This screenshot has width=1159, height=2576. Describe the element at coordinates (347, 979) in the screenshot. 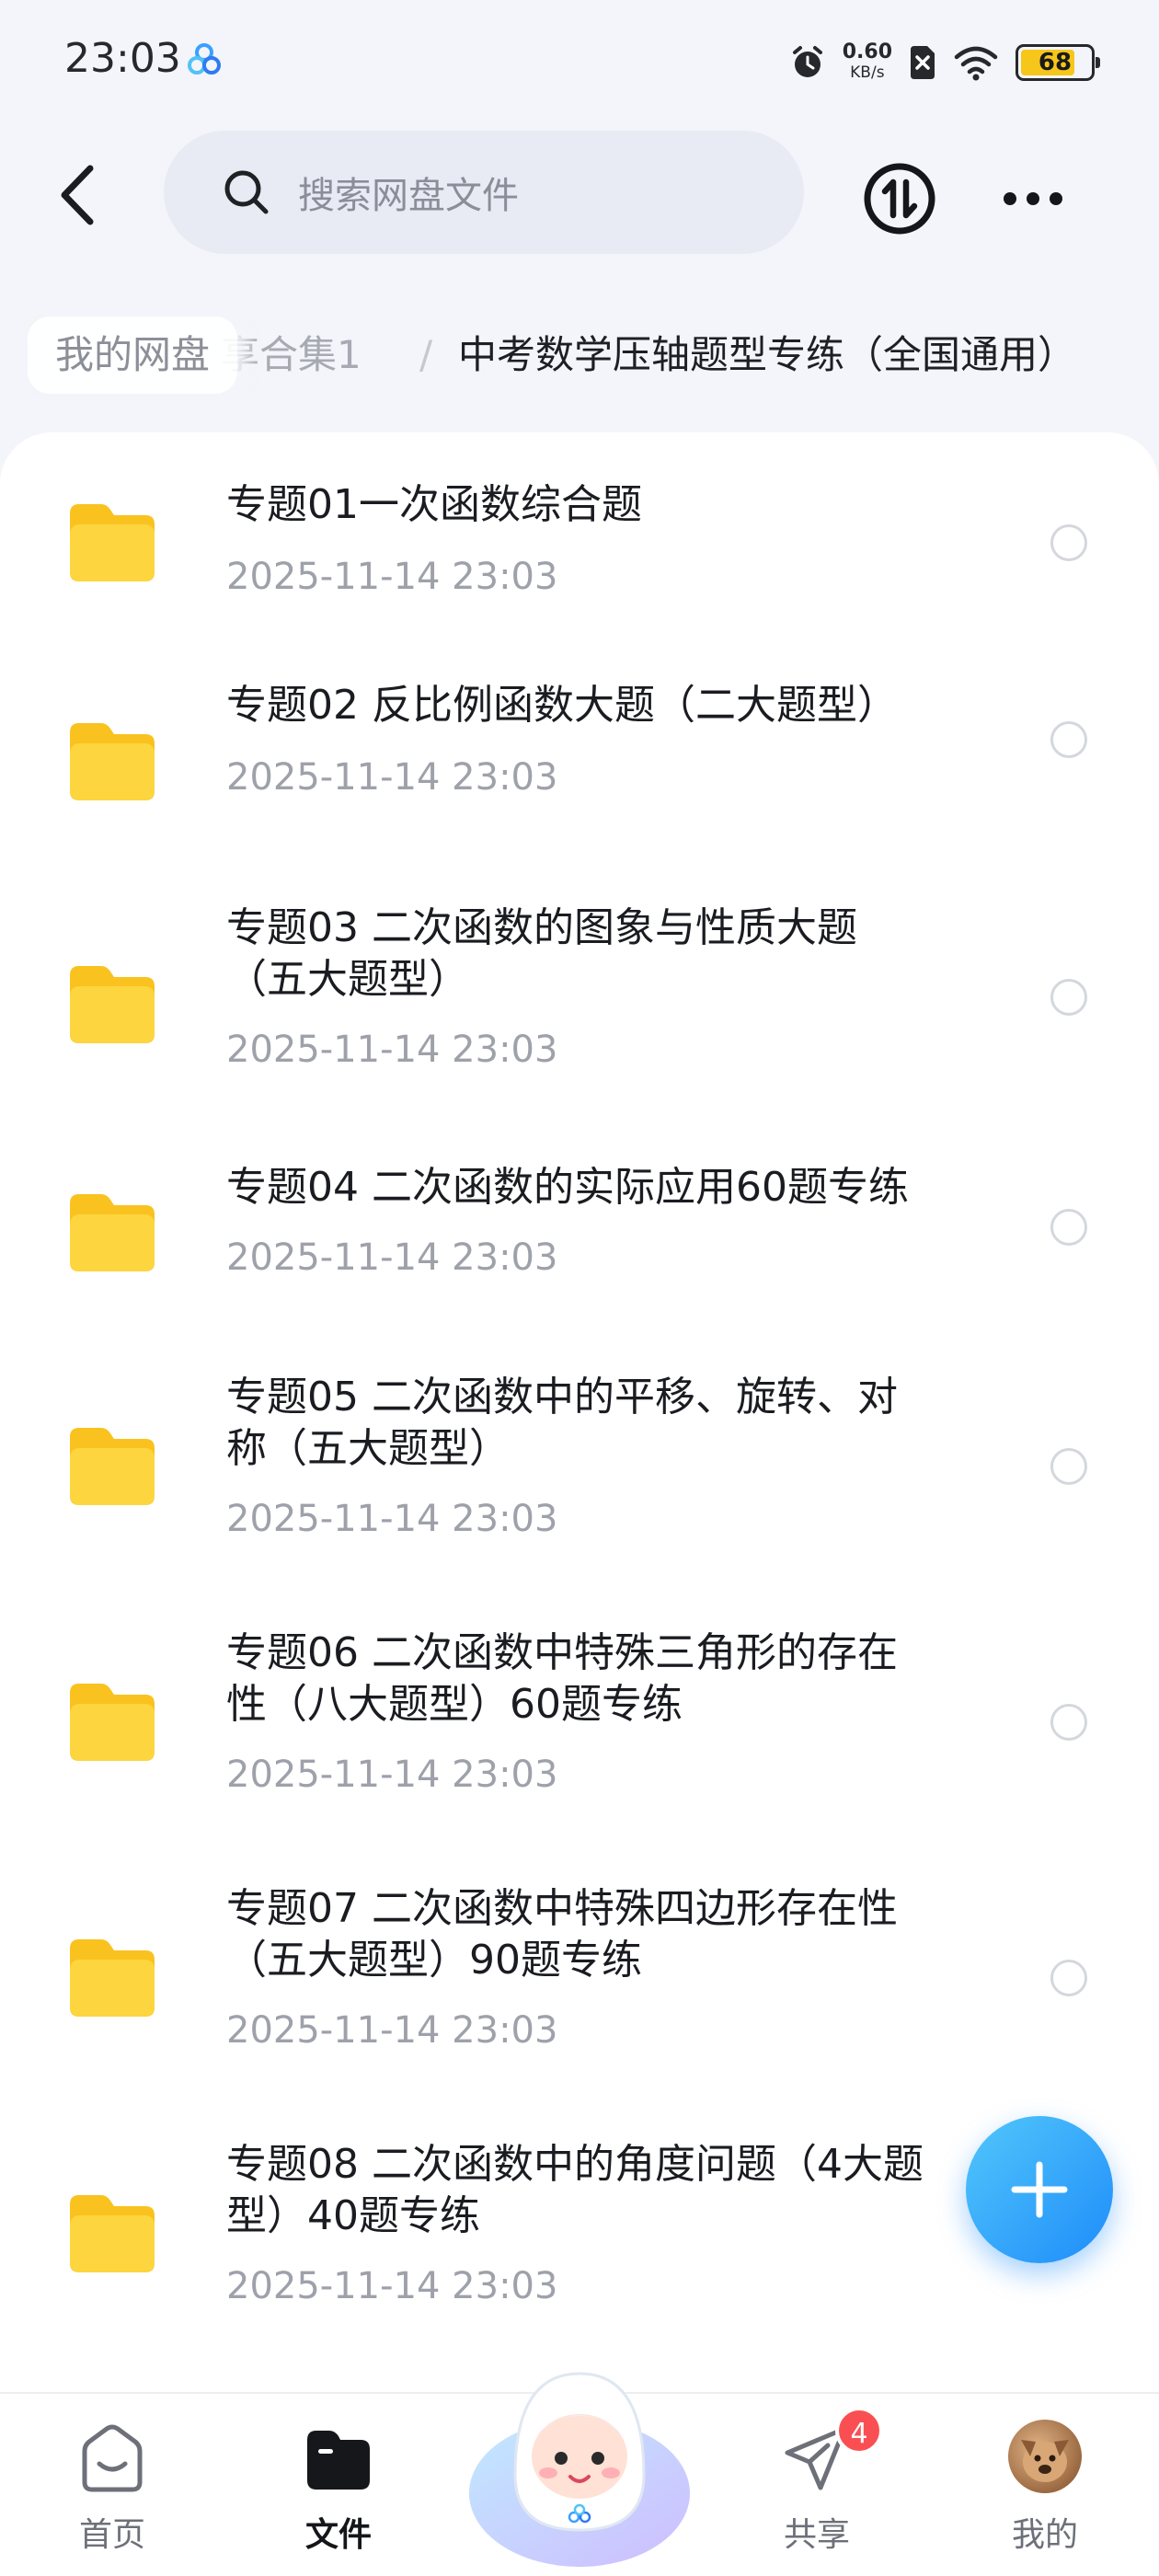

I see `file-name-line2: （五大题型）` at that location.